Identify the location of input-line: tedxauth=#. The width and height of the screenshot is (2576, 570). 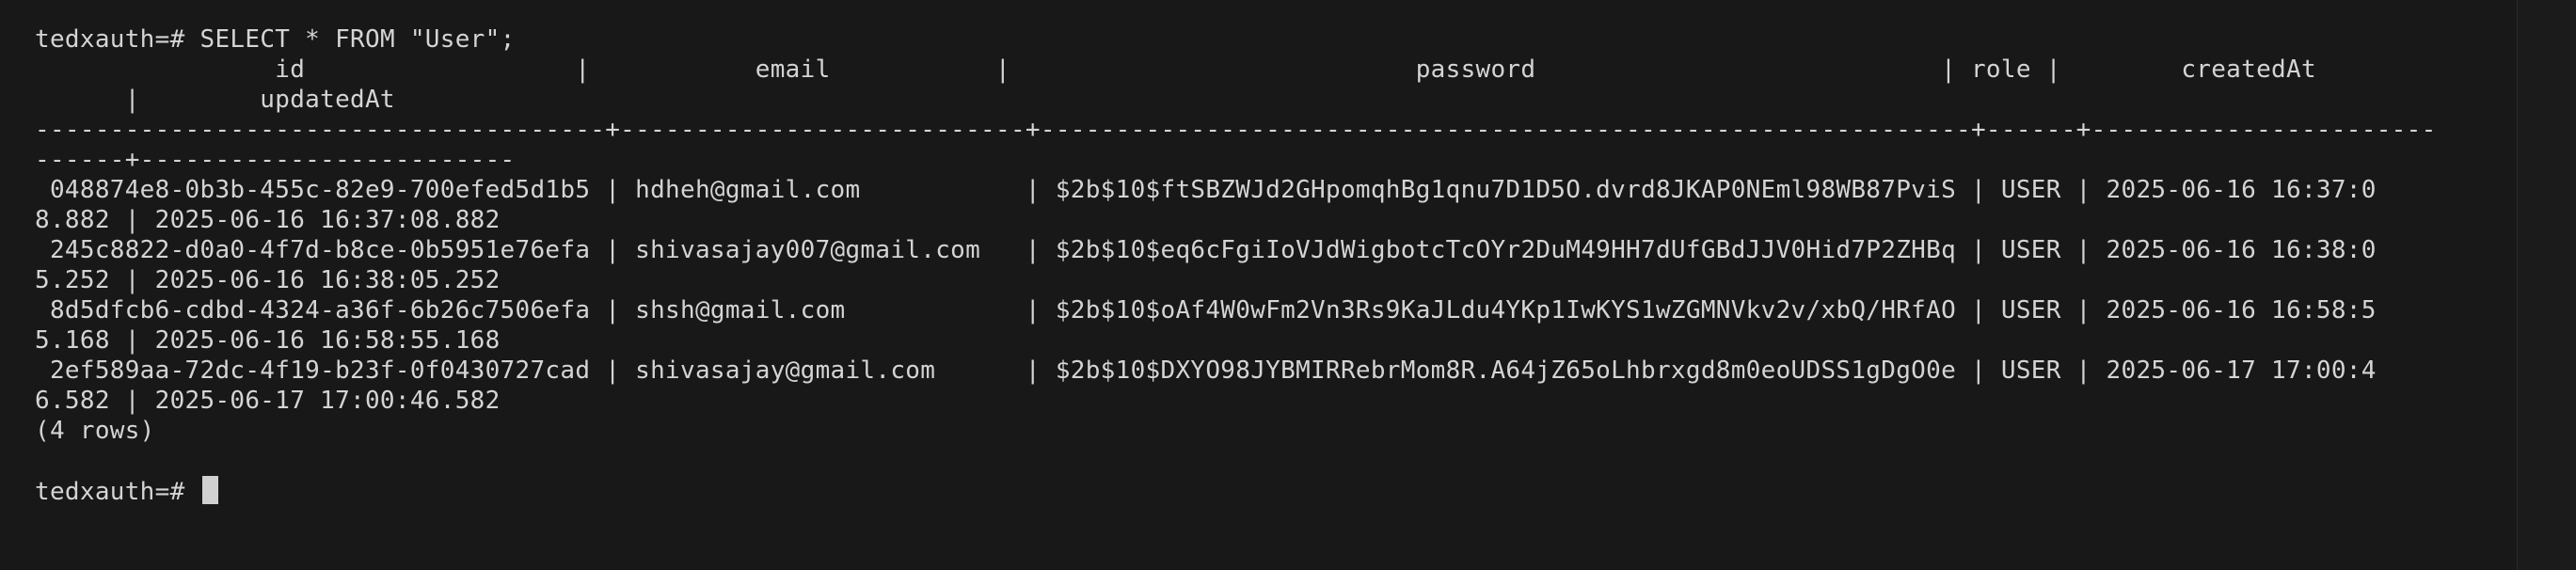
(1305, 491).